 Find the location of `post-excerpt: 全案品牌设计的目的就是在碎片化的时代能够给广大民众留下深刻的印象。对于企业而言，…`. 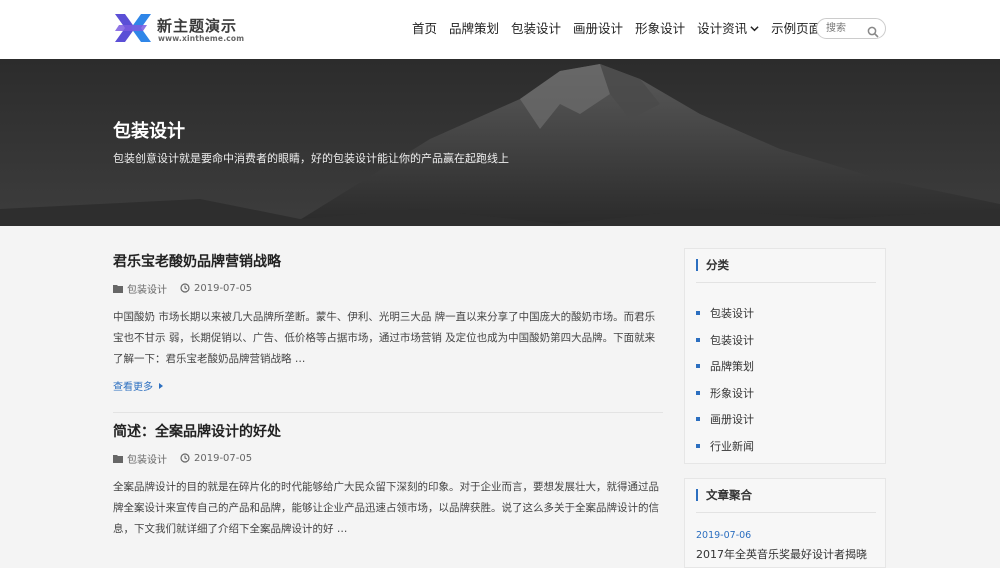

post-excerpt: 全案品牌设计的目的就是在碎片化的时代能够给广大民众留下深刻的印象。对于企业而言，… is located at coordinates (386, 508).